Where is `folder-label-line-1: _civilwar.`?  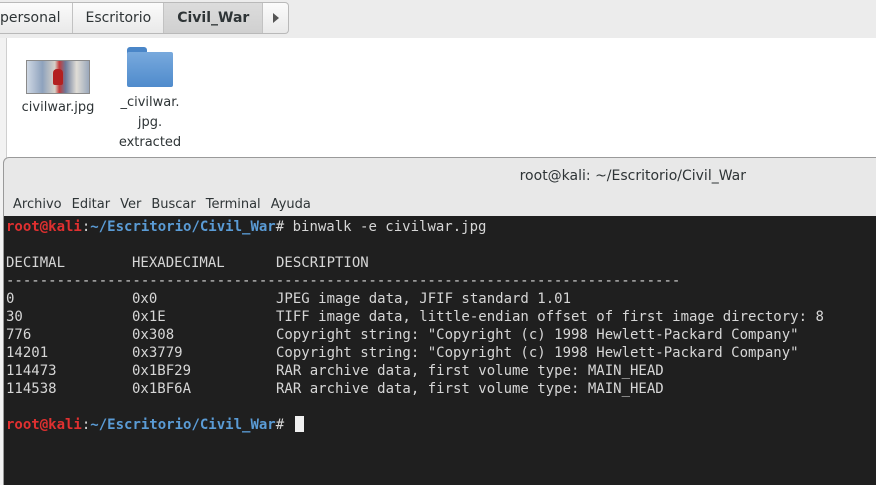
folder-label-line-1: _civilwar. is located at coordinates (150, 102).